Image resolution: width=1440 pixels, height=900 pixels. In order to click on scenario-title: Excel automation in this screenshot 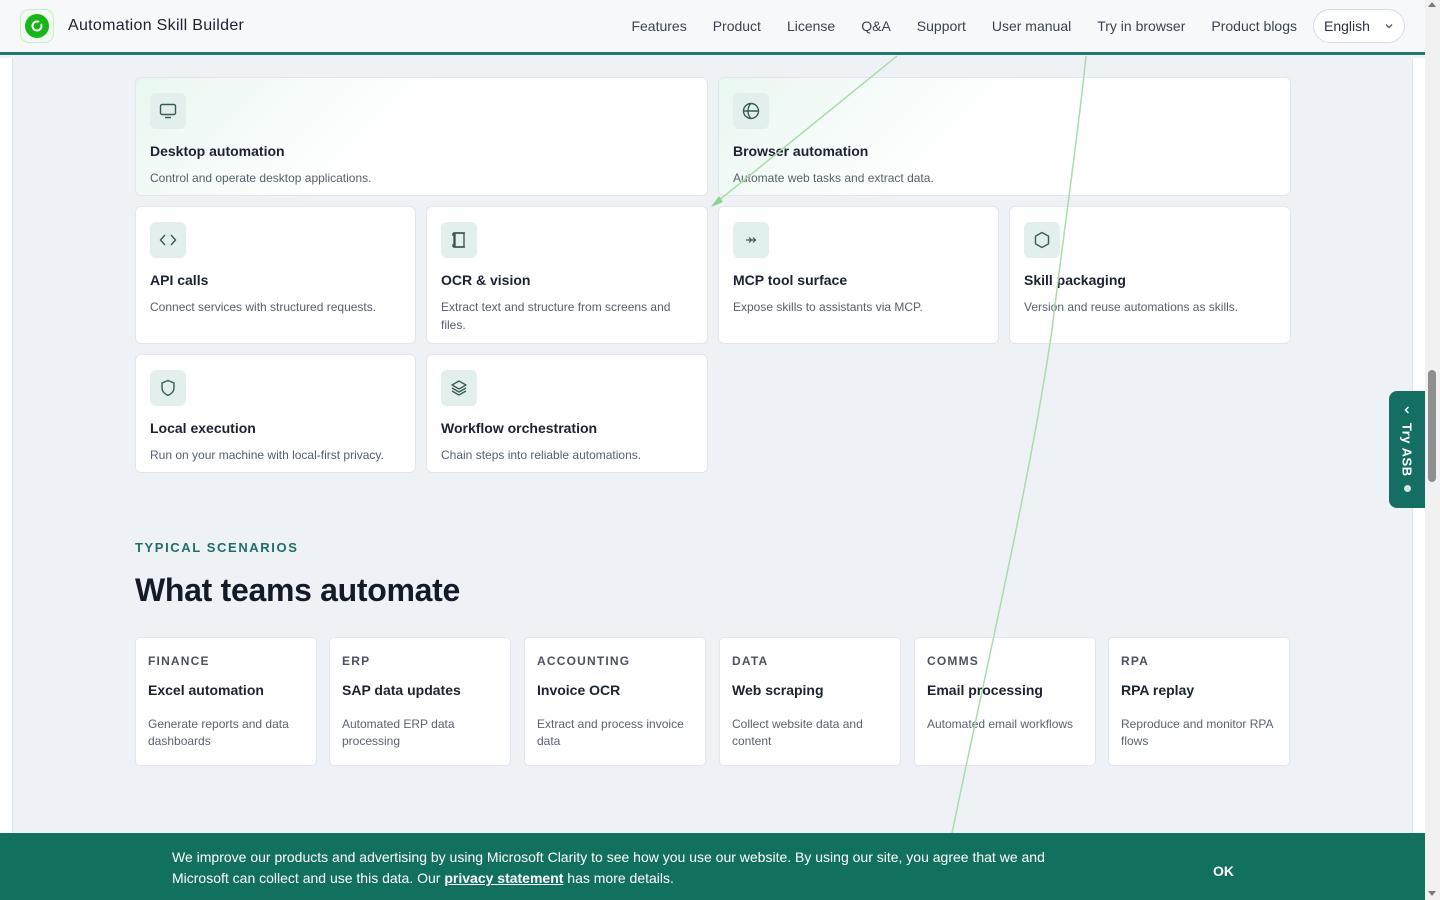, I will do `click(206, 690)`.